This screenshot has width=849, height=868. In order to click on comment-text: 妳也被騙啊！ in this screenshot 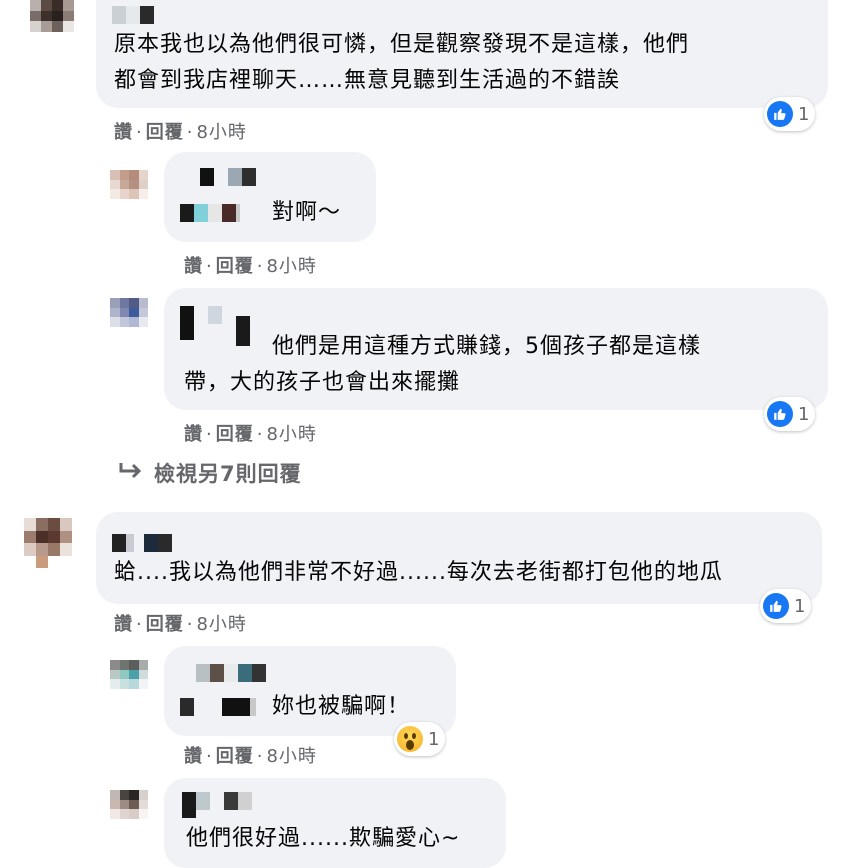, I will do `click(341, 706)`.